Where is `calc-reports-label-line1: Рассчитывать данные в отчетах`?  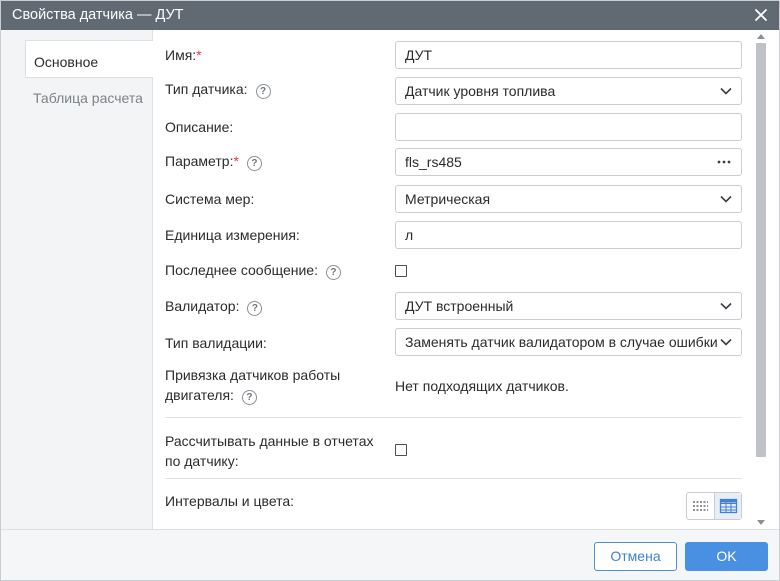
calc-reports-label-line1: Рассчитывать данные в отчетах is located at coordinates (269, 441).